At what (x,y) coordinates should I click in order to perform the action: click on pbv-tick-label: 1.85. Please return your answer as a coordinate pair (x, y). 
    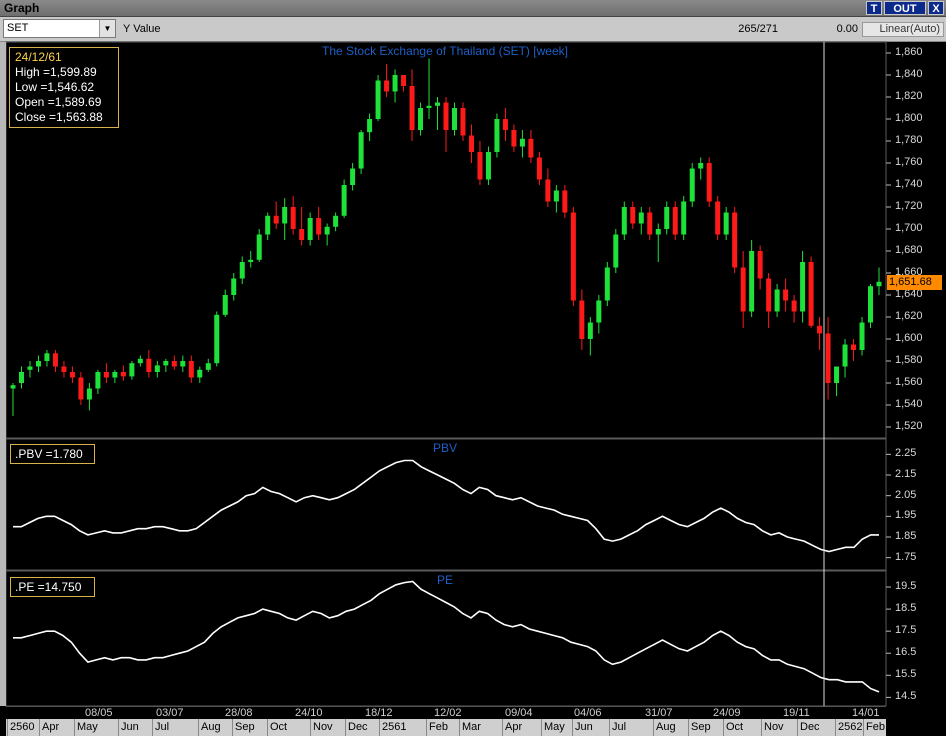
    Looking at the image, I should click on (906, 536).